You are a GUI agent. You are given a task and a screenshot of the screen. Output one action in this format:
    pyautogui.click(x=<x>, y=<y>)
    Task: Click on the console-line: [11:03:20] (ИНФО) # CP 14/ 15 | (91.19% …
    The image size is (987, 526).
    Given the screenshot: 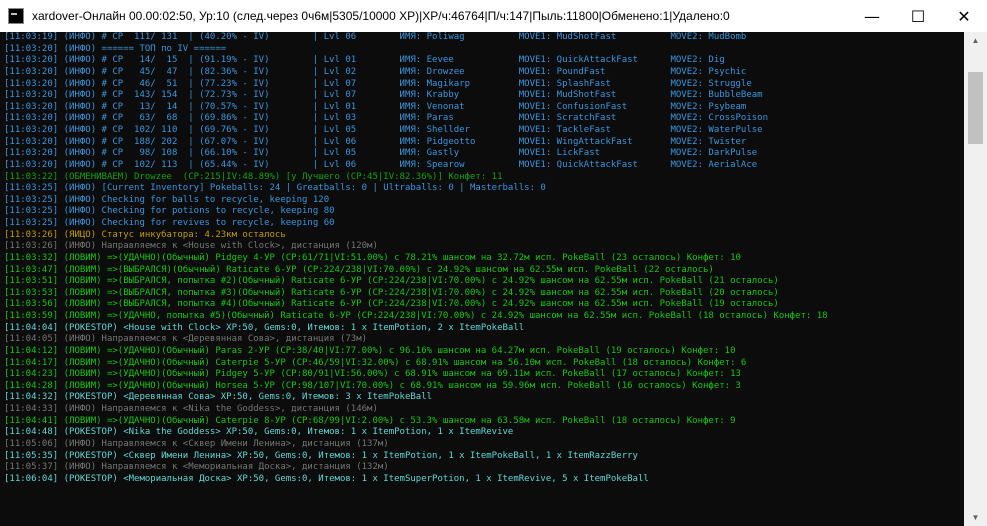 What is the action you would take?
    pyautogui.click(x=364, y=60)
    